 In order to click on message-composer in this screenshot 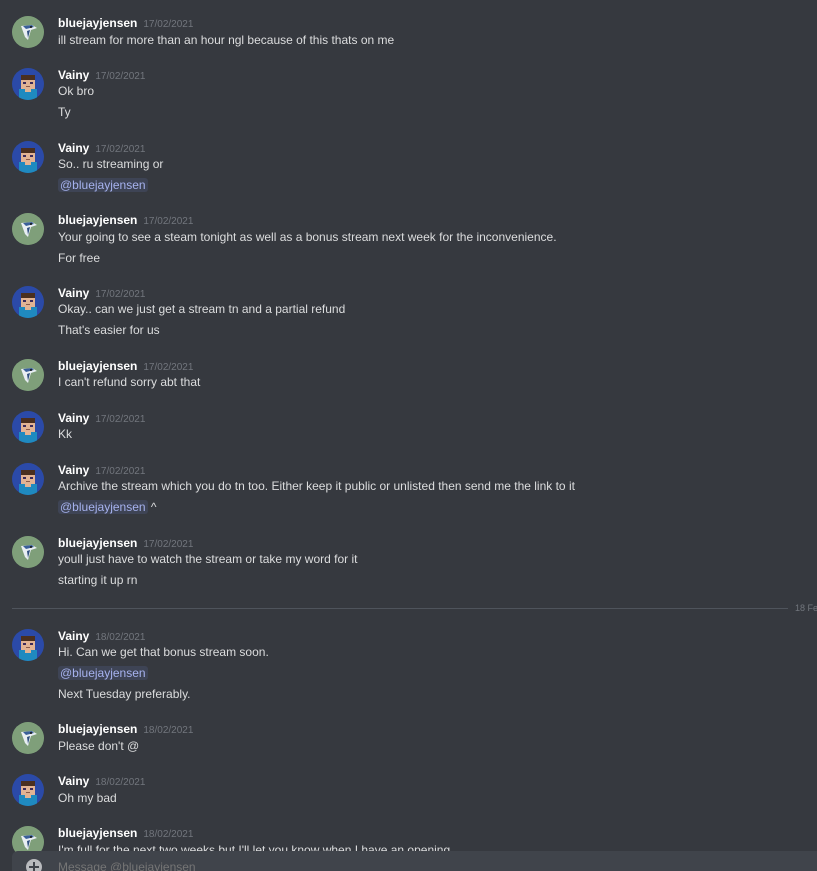, I will do `click(414, 861)`.